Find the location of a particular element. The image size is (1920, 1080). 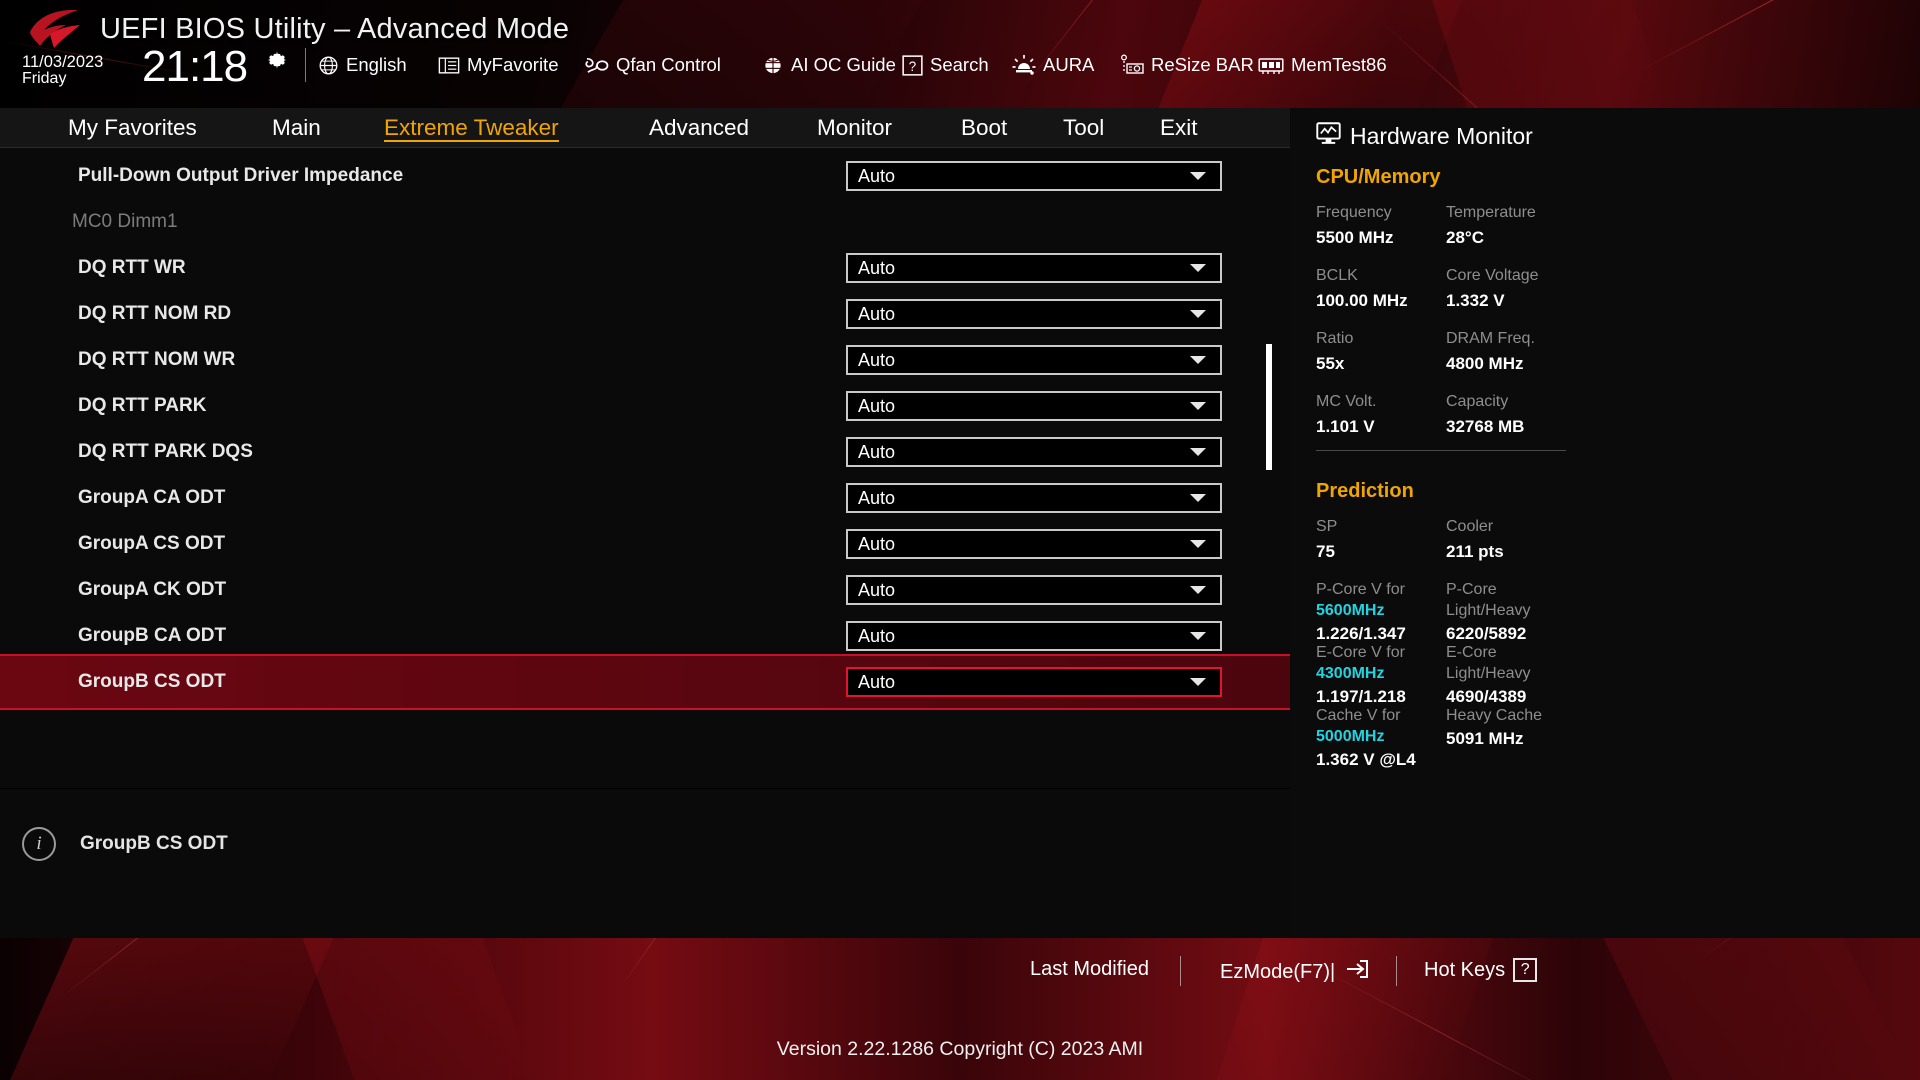

setting-group-heading: MC0 Dimm1 is located at coordinates (125, 221).